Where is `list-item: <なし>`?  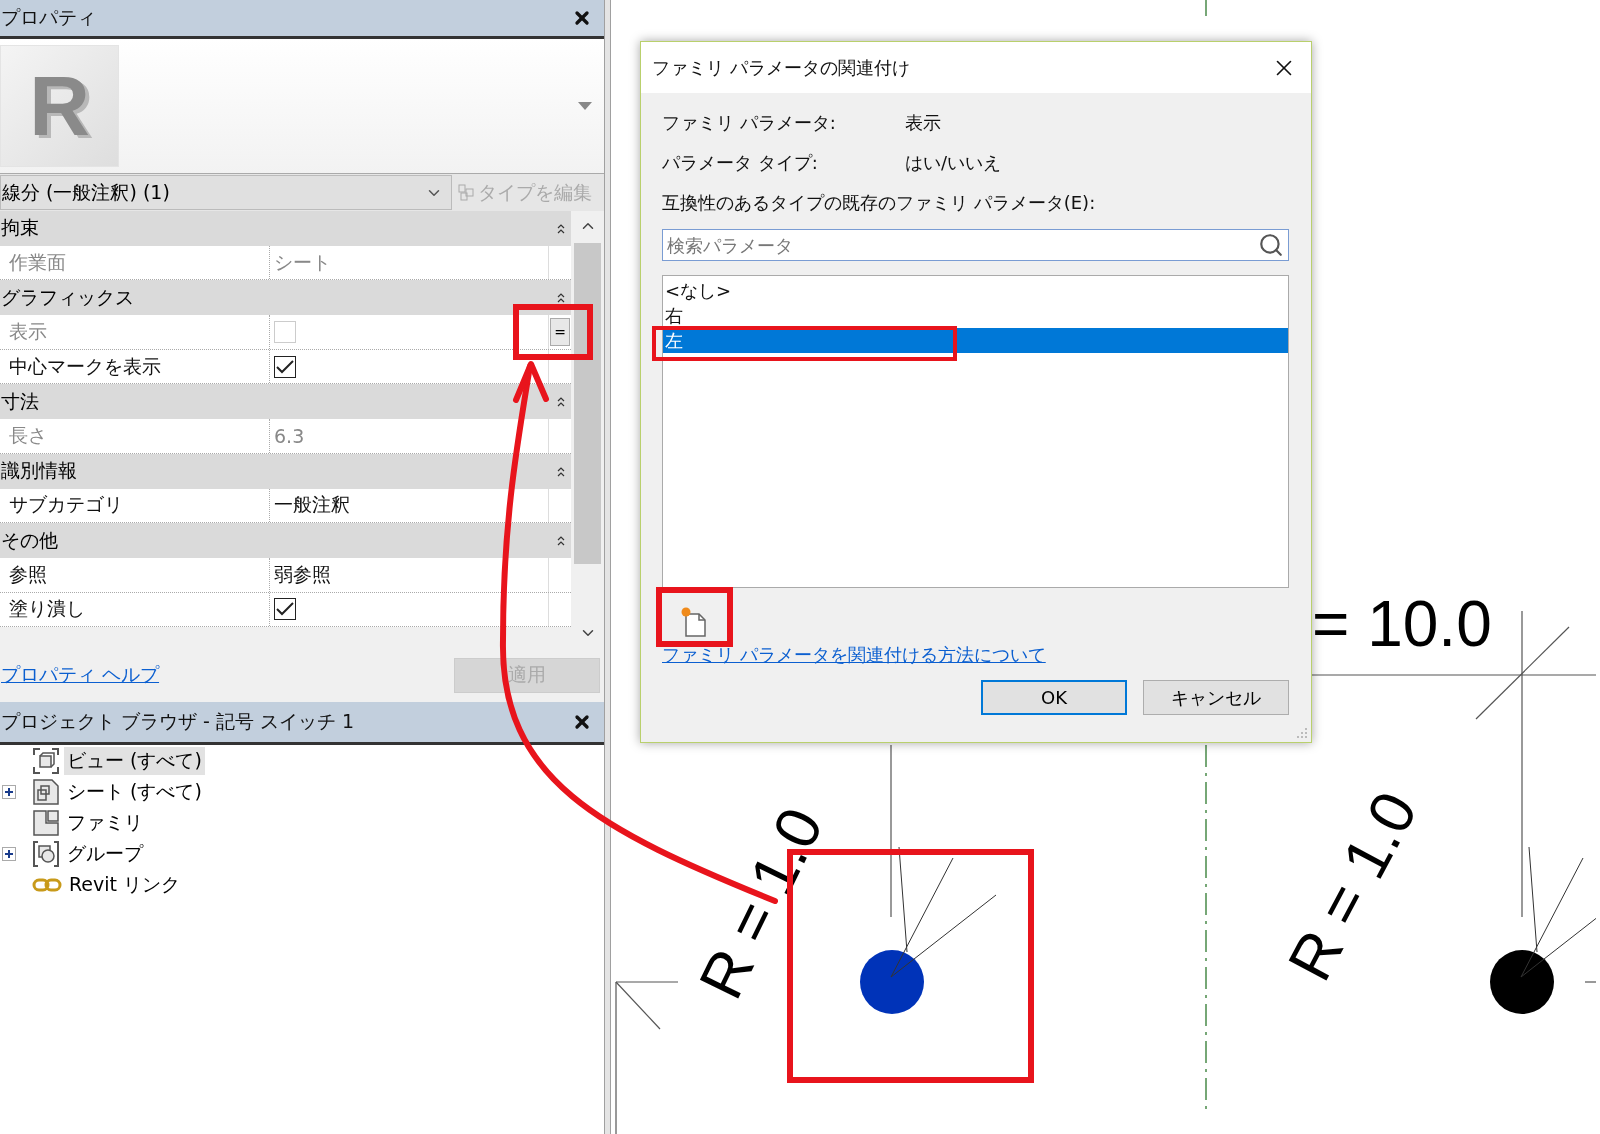
list-item: <なし> is located at coordinates (975, 290).